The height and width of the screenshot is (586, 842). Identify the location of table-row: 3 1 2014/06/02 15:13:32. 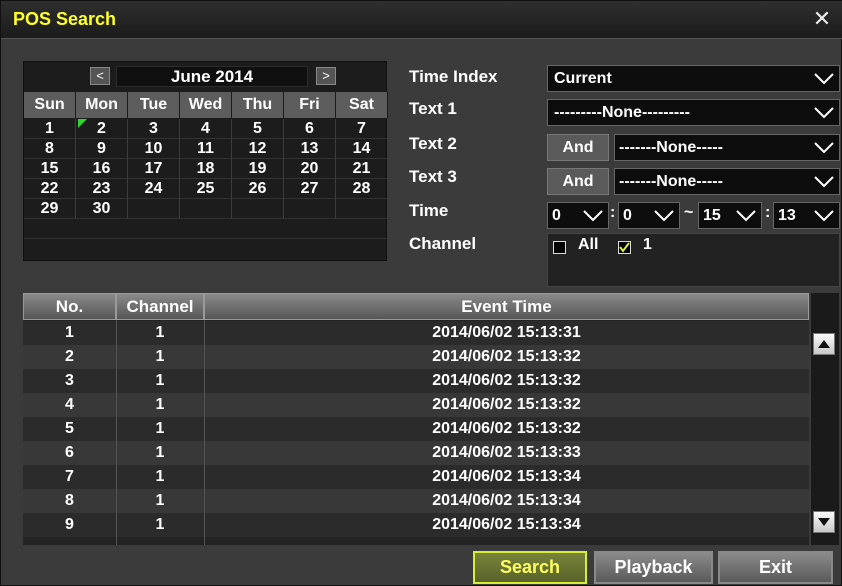
(416, 381).